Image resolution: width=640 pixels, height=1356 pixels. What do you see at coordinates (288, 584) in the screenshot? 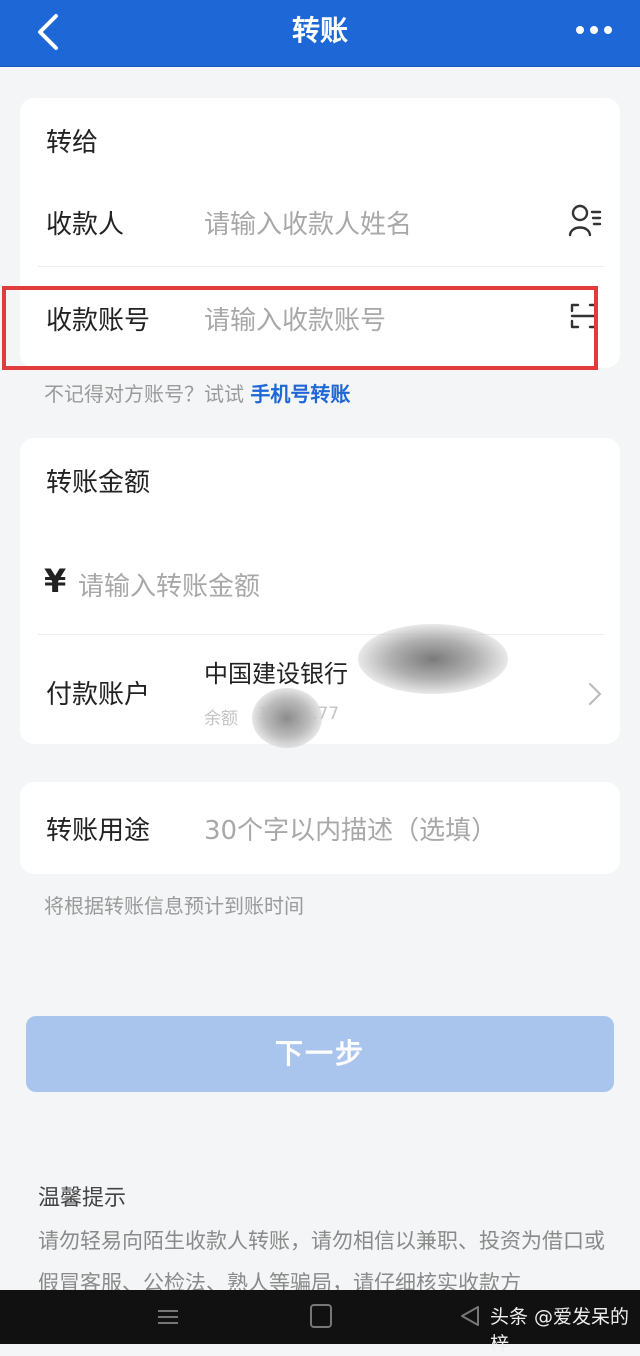
I see `amount-input: 请输入转账金额` at bounding box center [288, 584].